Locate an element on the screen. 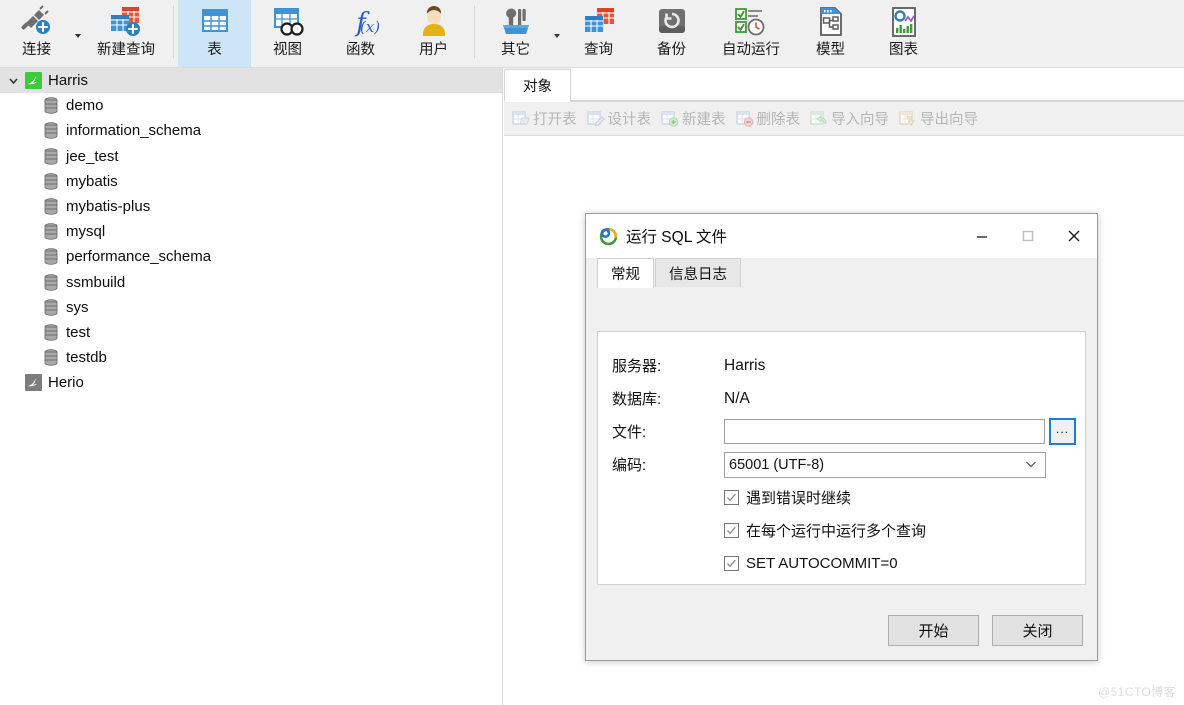  toolbar-label: 用户 is located at coordinates (433, 50).